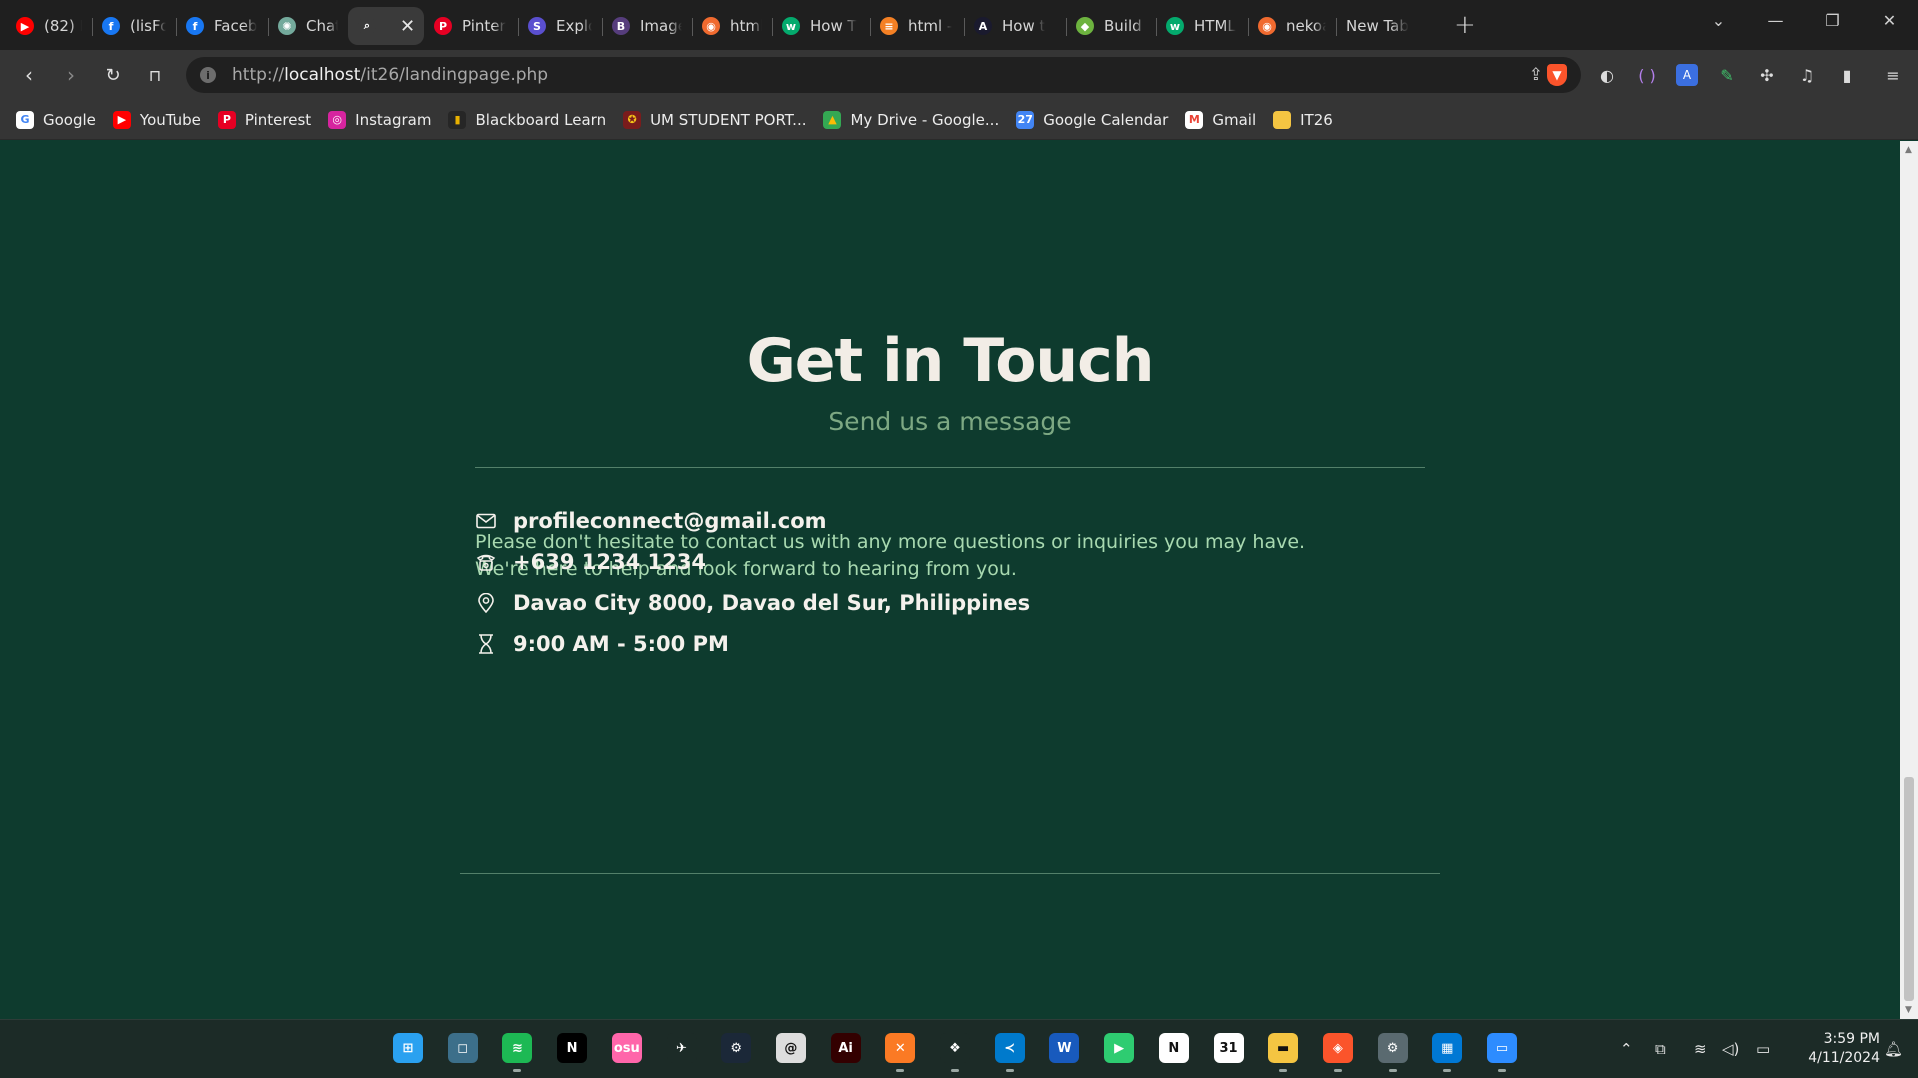 Image resolution: width=1918 pixels, height=1078 pixels. What do you see at coordinates (1220, 119) in the screenshot?
I see `bookmark-gmail: M Gmail` at bounding box center [1220, 119].